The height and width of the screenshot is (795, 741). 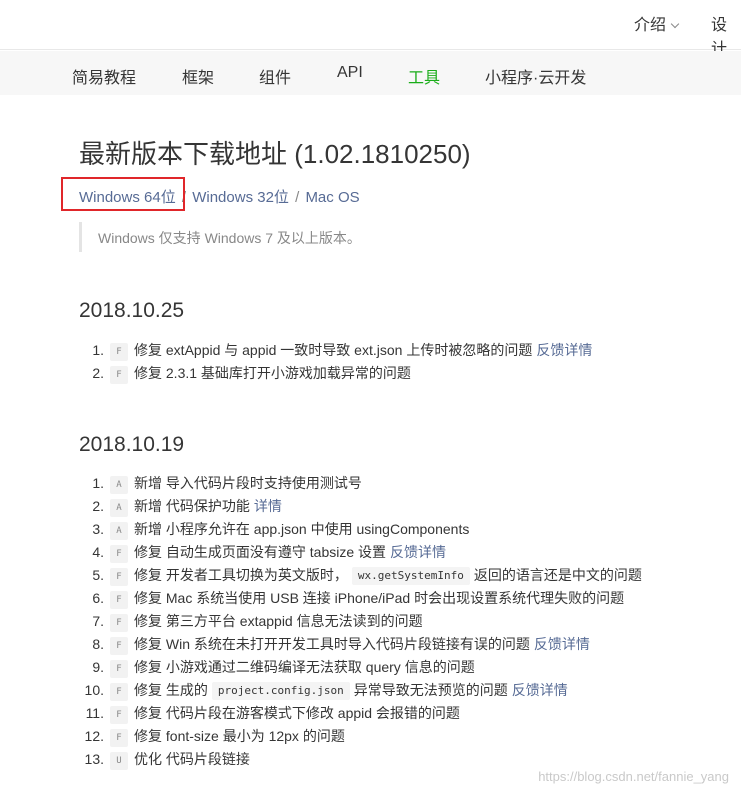 I want to click on changelog-item: 11. F 修复 代码片段在游客模式下修改 appid 会报错的问题, so click(x=361, y=713).